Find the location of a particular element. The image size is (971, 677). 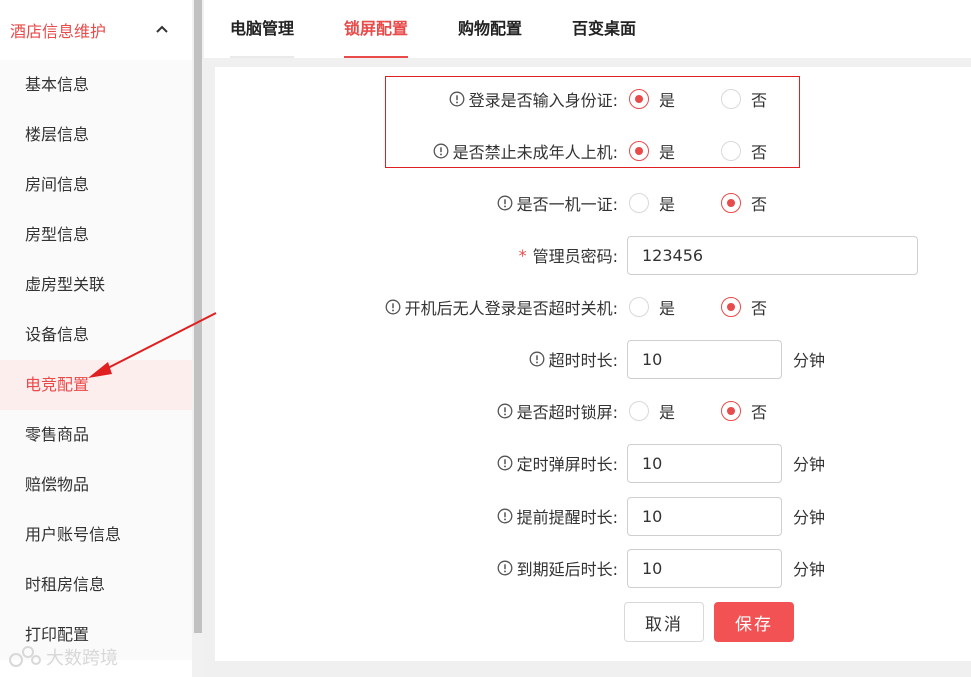

field-label: 到期延后时长: is located at coordinates (419, 568).